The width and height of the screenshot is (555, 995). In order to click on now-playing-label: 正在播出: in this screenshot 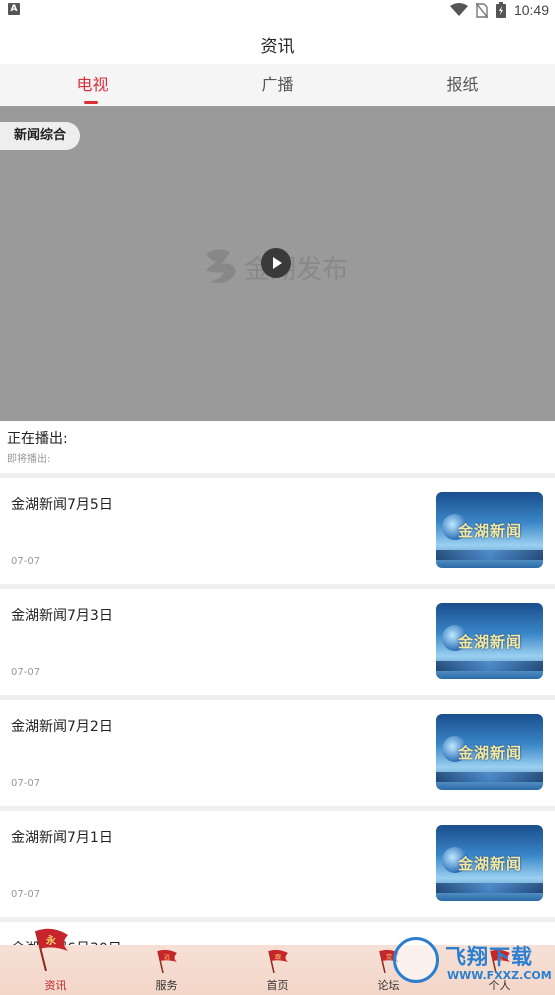, I will do `click(37, 439)`.